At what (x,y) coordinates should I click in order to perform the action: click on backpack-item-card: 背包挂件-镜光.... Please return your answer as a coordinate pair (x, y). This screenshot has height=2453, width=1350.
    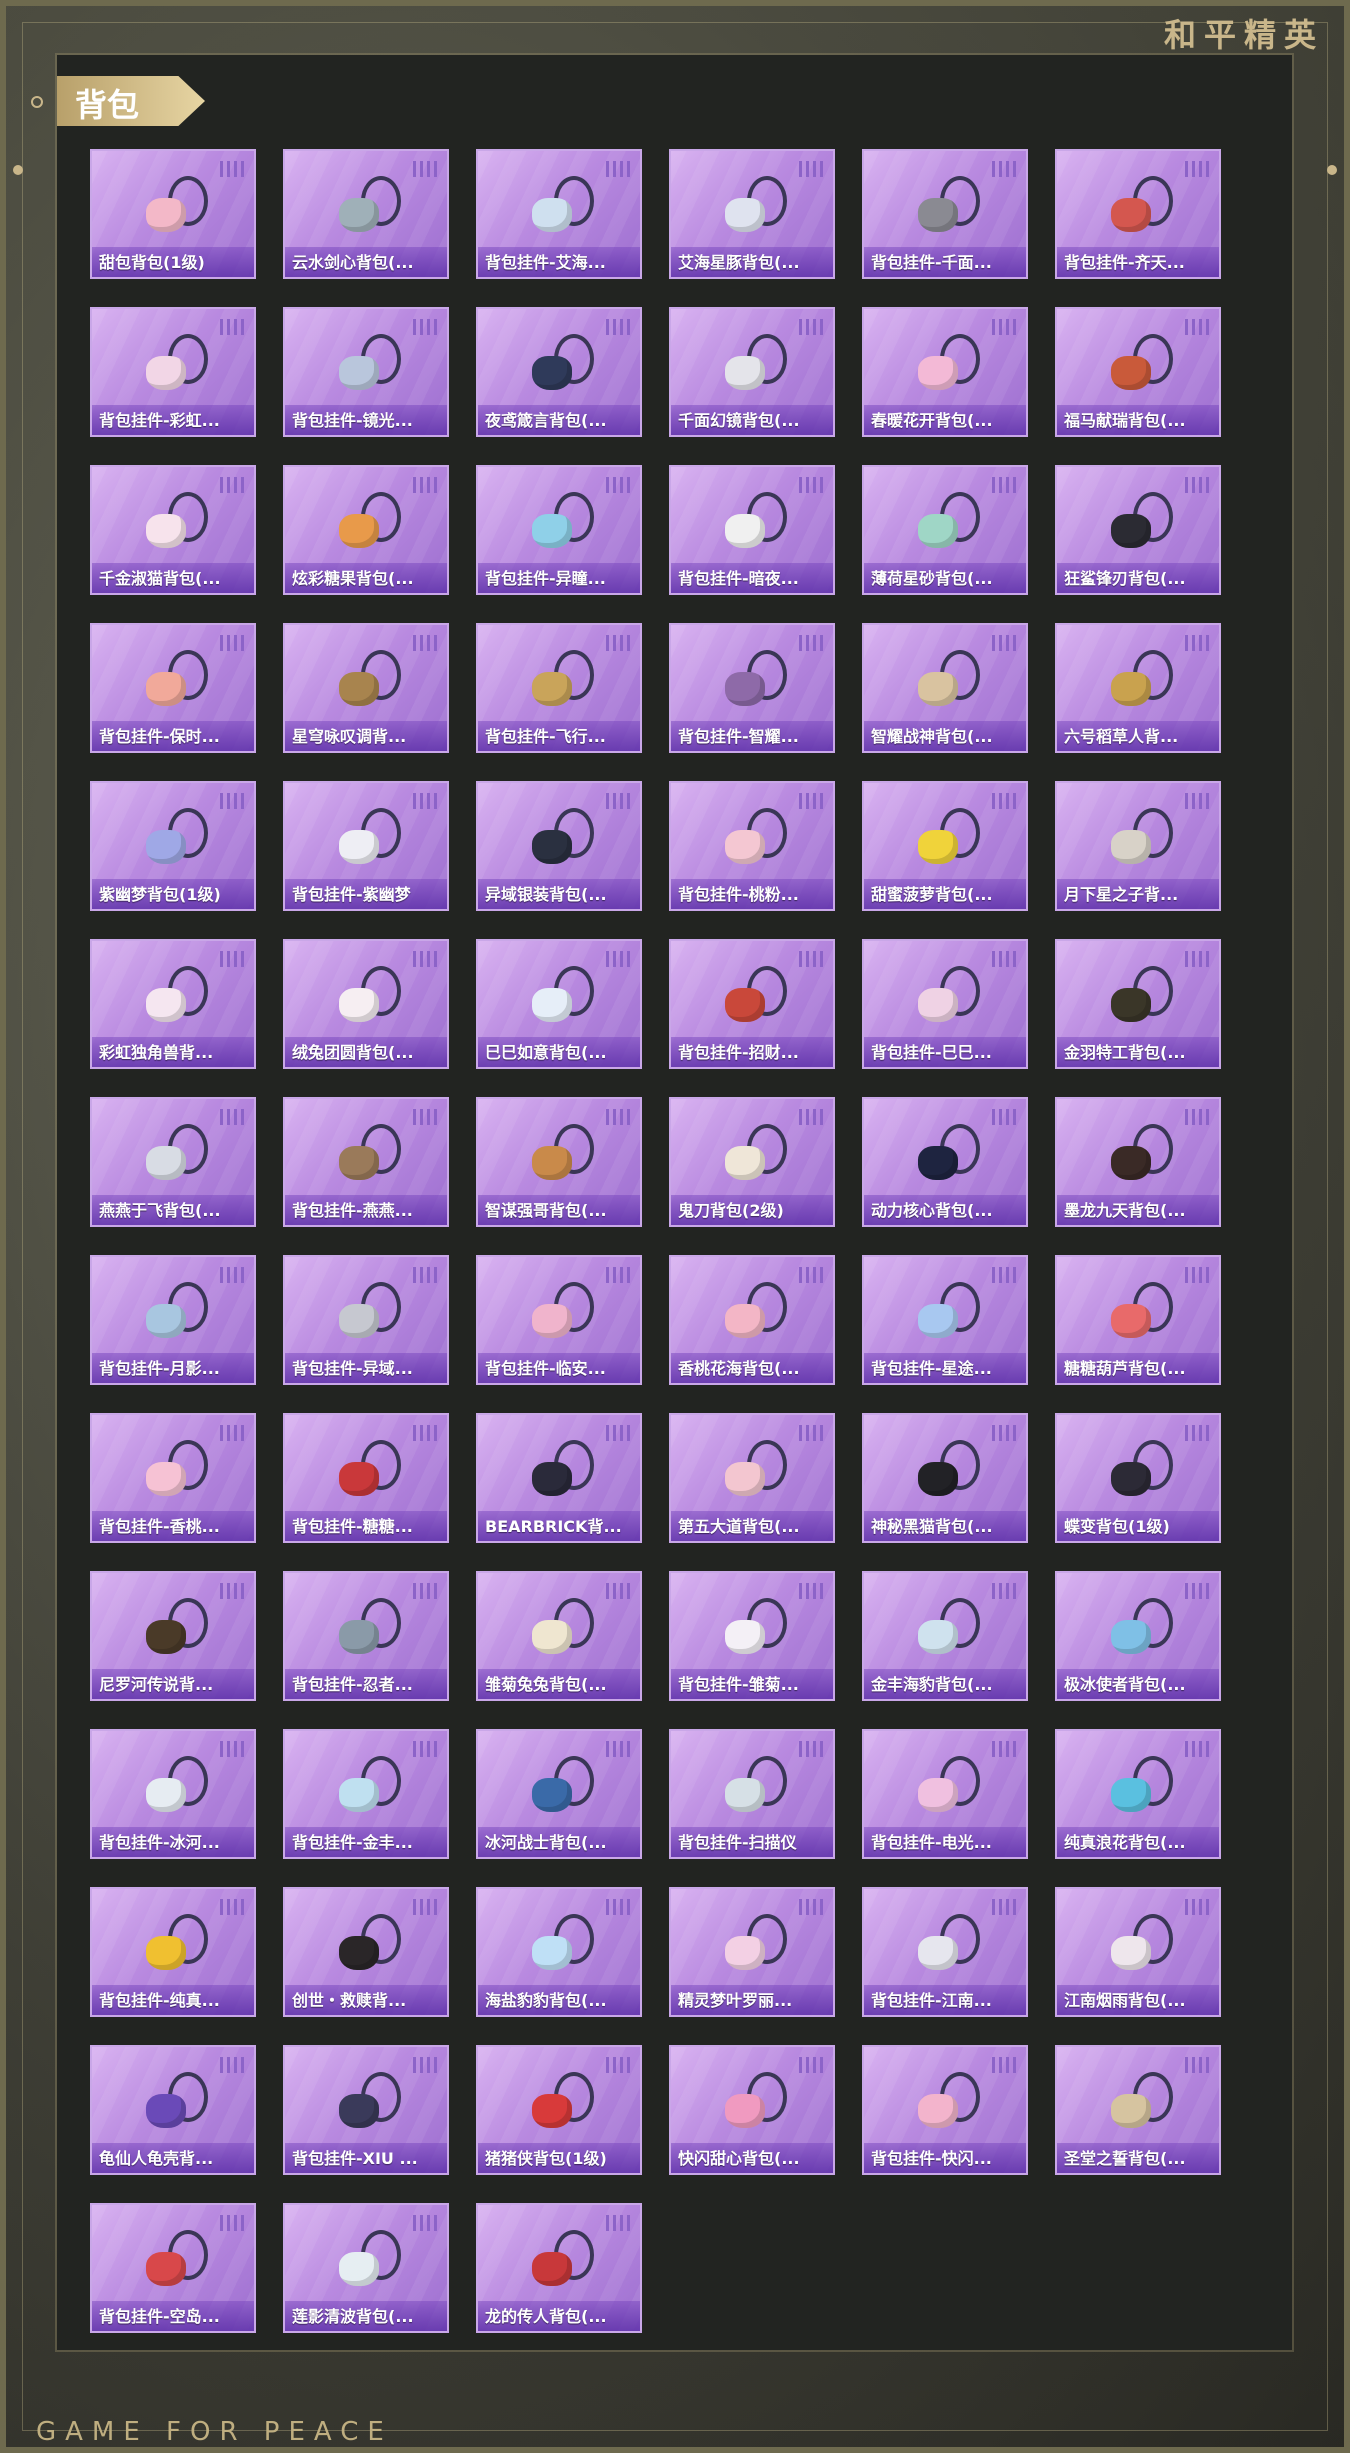
    Looking at the image, I should click on (366, 372).